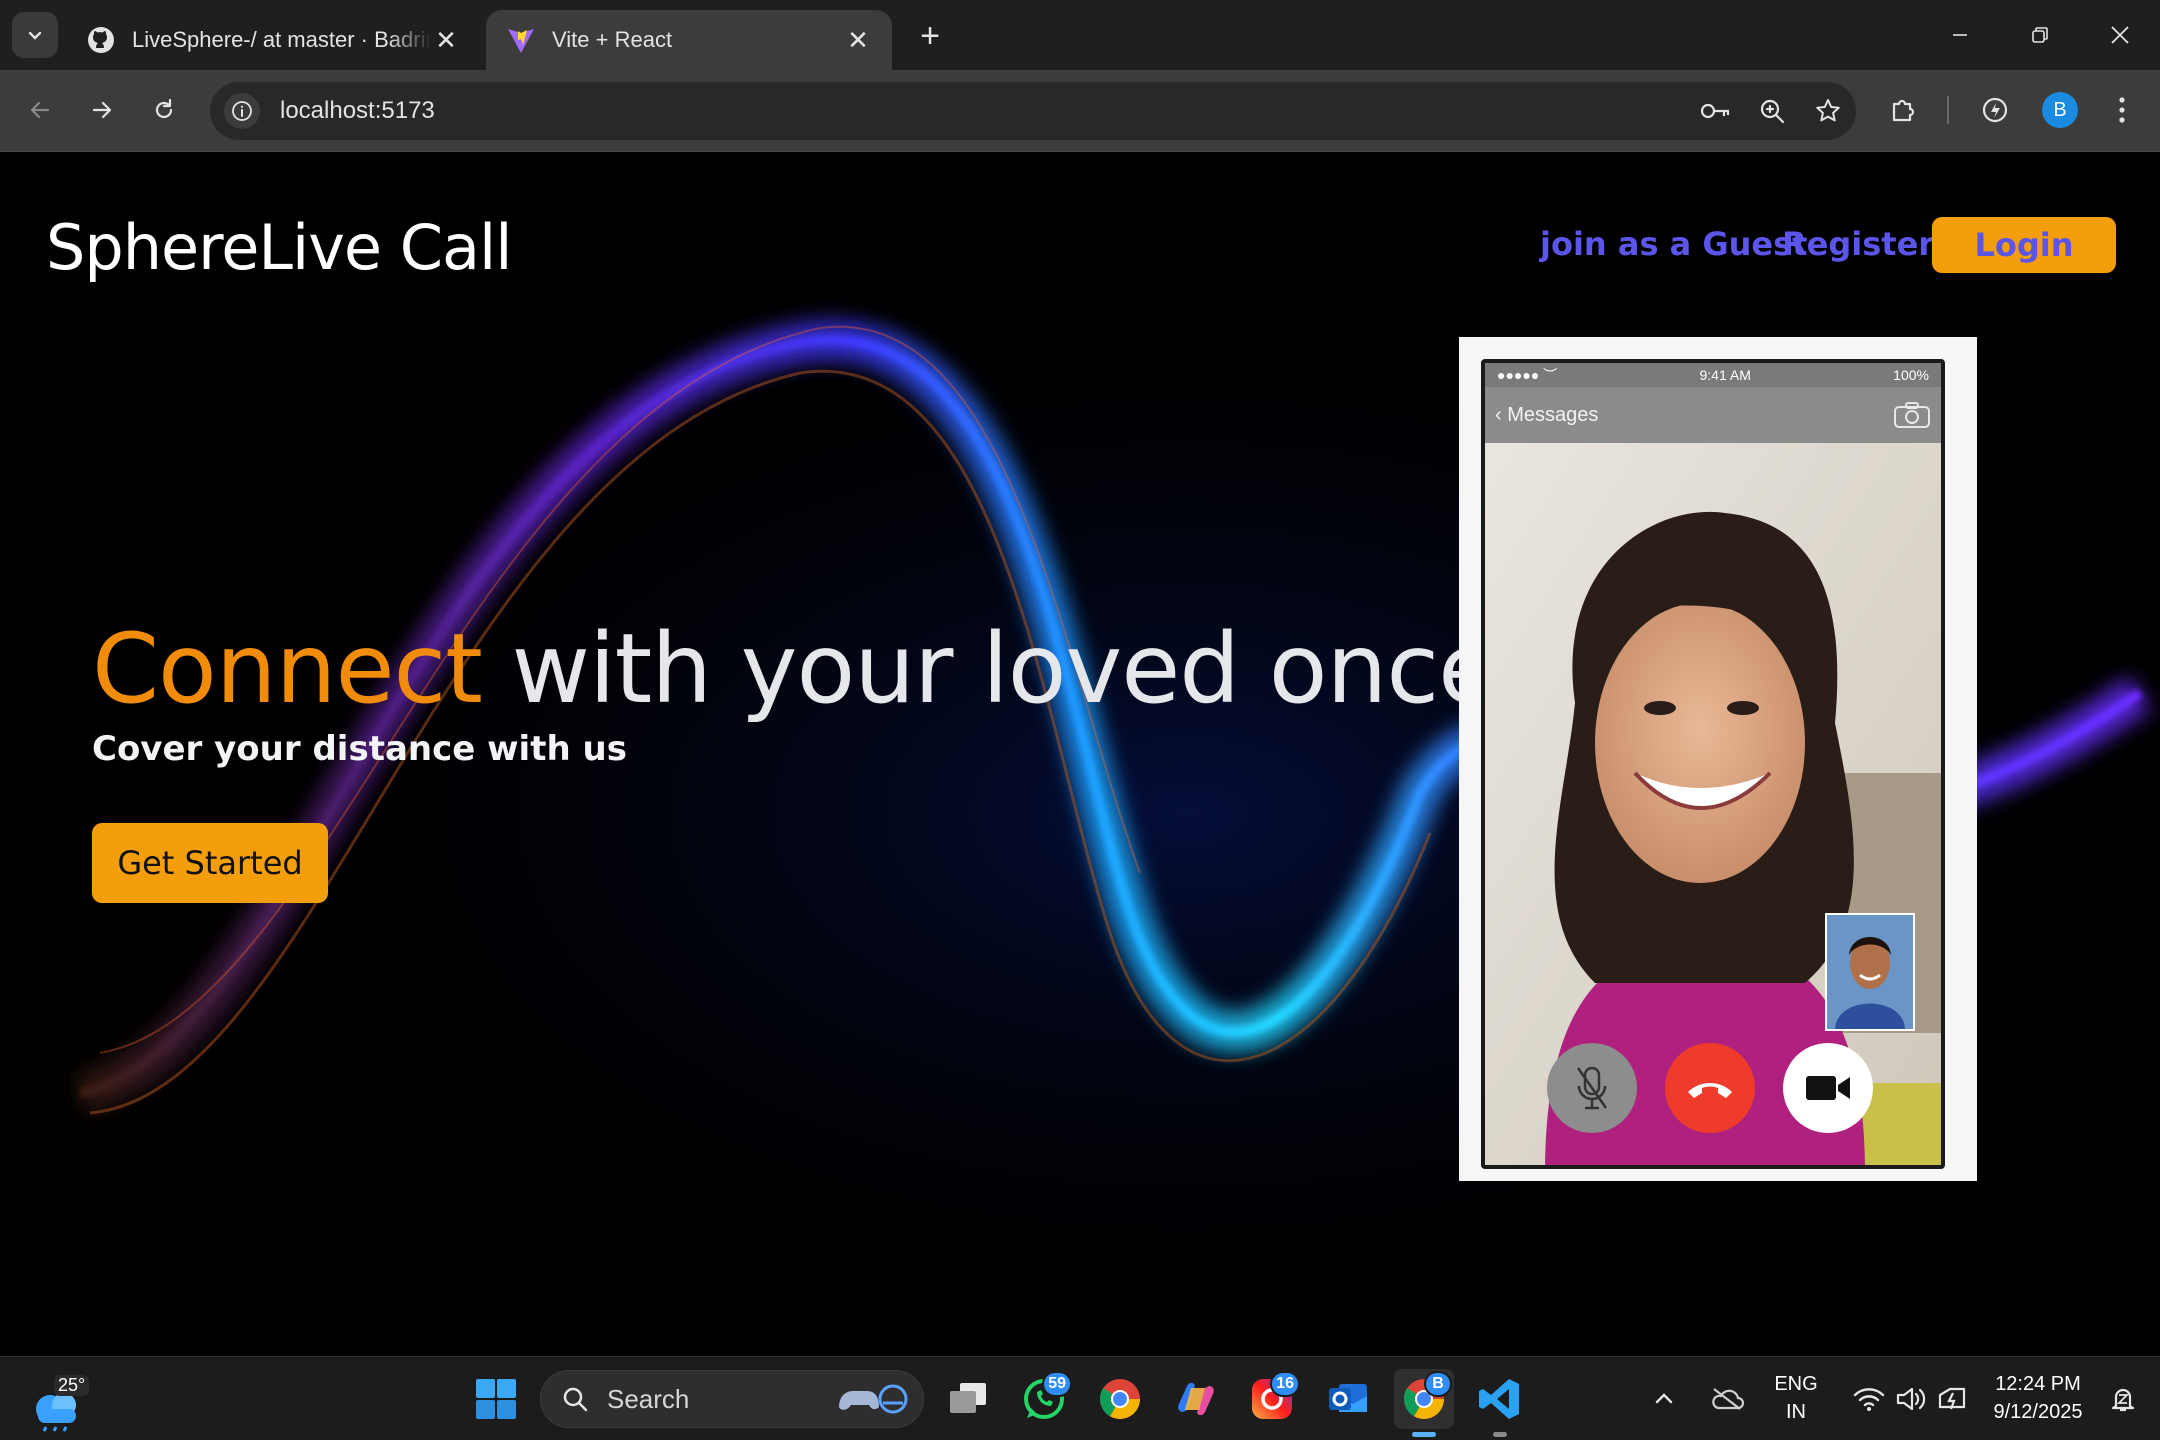 The image size is (2160, 1440). Describe the element at coordinates (359, 749) in the screenshot. I see `hero-subtitle: Cover your distance with us` at that location.